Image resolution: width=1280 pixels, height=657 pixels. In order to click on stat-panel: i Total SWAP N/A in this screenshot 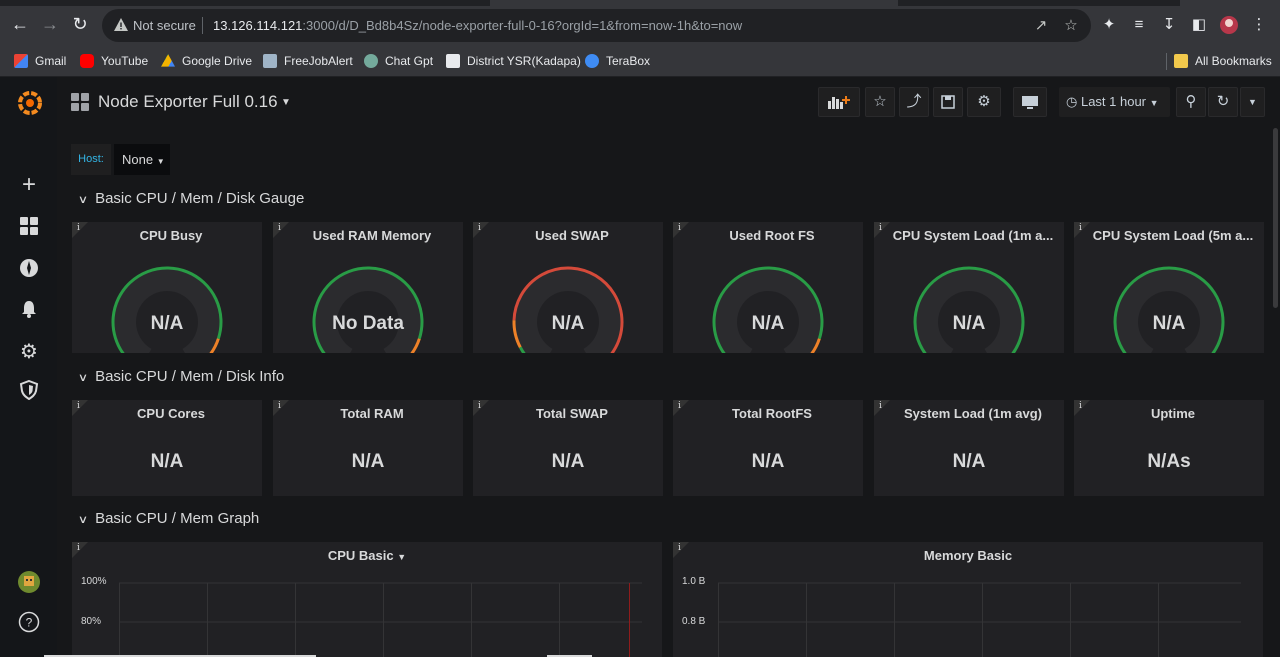, I will do `click(568, 448)`.